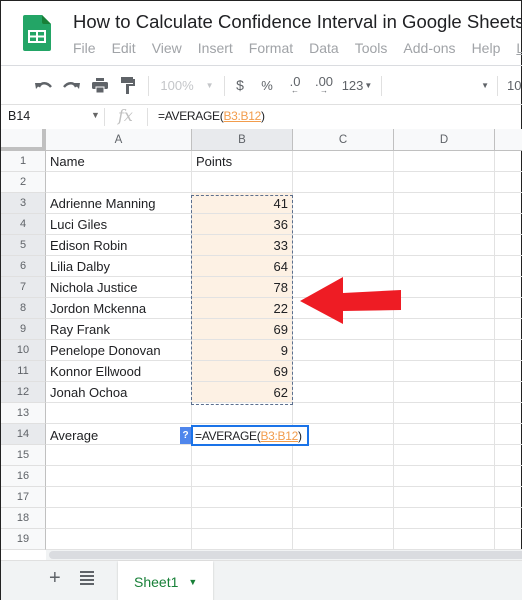 The width and height of the screenshot is (522, 600). What do you see at coordinates (119, 371) in the screenshot?
I see `cell-a11: Konnor Ellwood` at bounding box center [119, 371].